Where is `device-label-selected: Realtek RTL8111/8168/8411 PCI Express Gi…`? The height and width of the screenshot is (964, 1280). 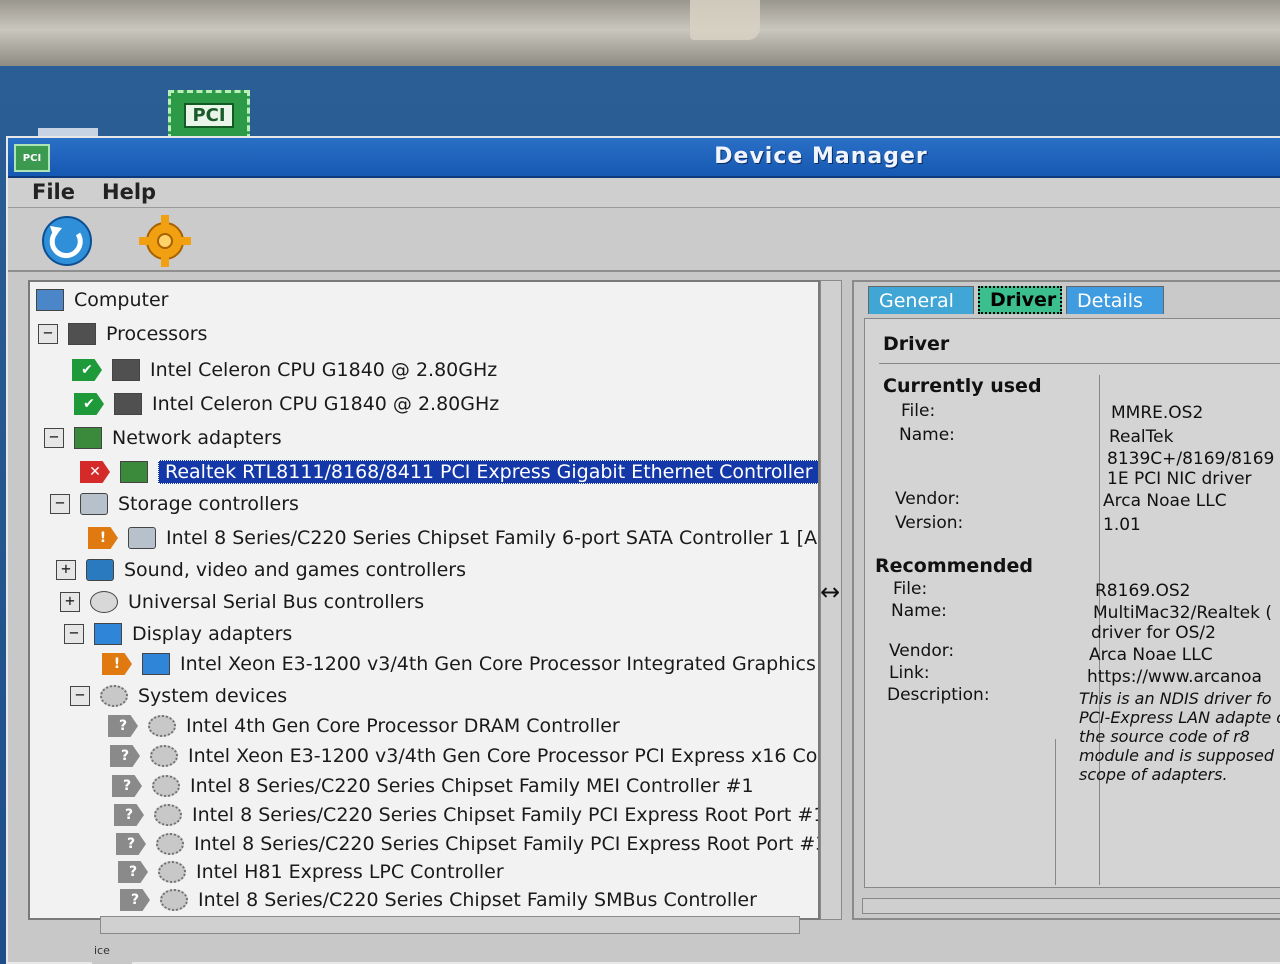
device-label-selected: Realtek RTL8111/8168/8411 PCI Express Gi… is located at coordinates (488, 472).